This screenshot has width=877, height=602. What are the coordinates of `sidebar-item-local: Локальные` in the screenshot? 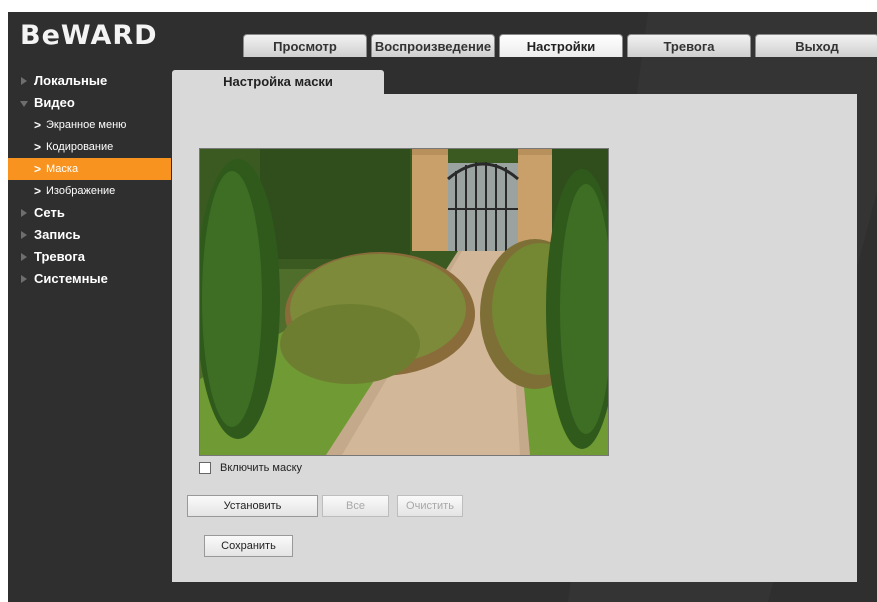 It's located at (90, 81).